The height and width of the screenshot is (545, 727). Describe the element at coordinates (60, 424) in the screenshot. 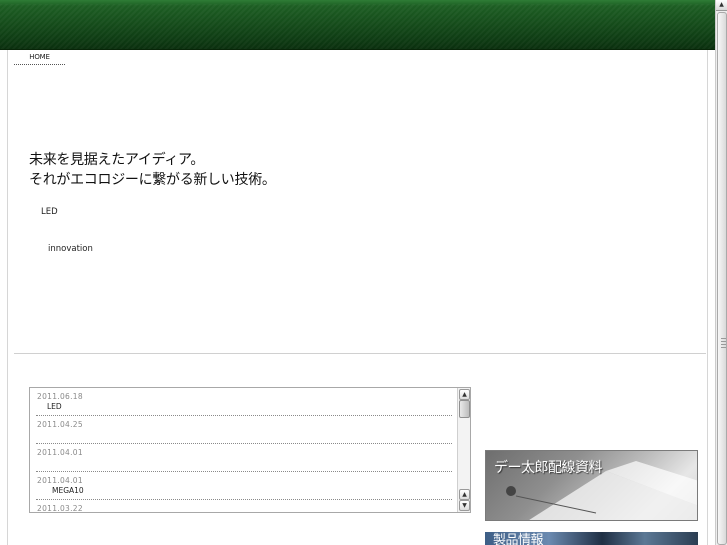

I see `news-date: 2011.04.25` at that location.